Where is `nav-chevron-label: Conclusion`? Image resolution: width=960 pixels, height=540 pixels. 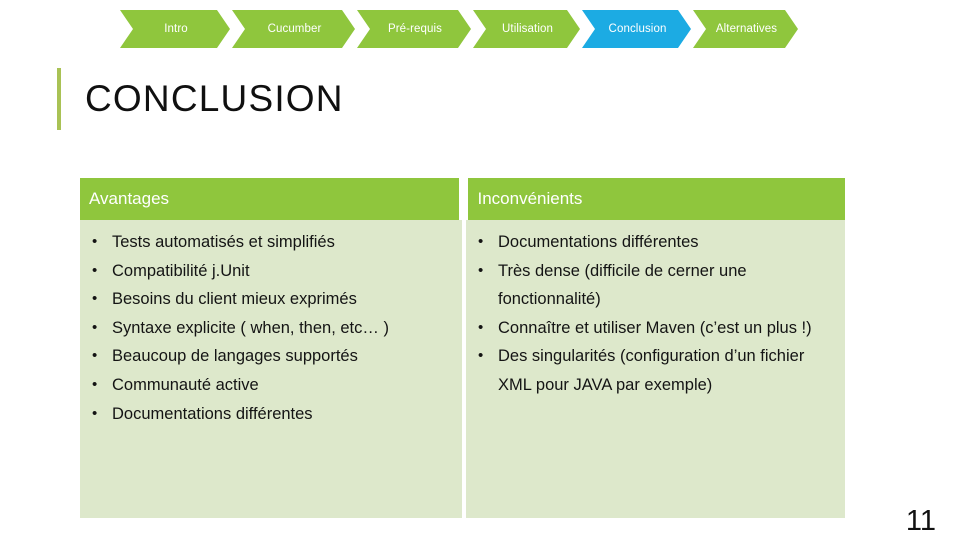 nav-chevron-label: Conclusion is located at coordinates (637, 28).